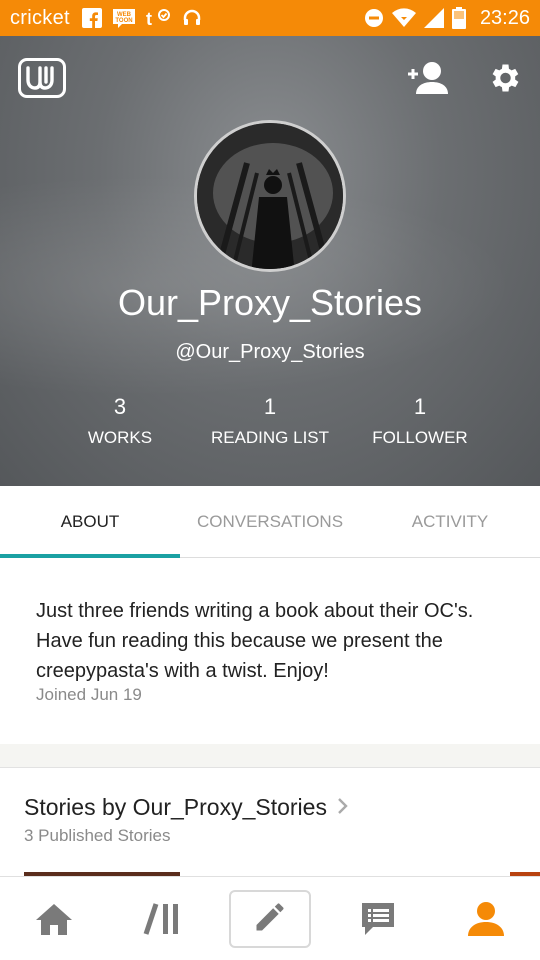 The width and height of the screenshot is (540, 960). Describe the element at coordinates (40, 17) in the screenshot. I see `carrier-name: cricket` at that location.